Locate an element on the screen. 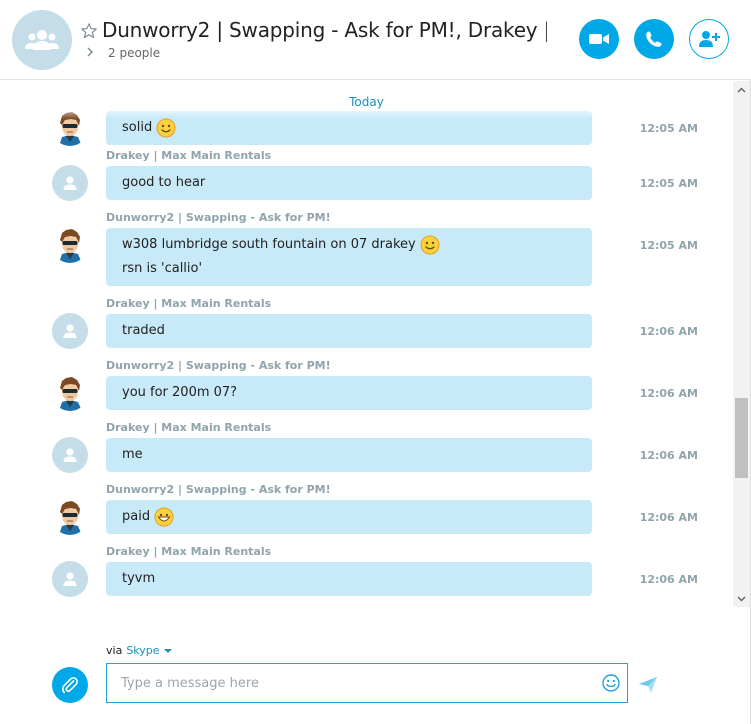  paperclip-icon is located at coordinates (70, 685).